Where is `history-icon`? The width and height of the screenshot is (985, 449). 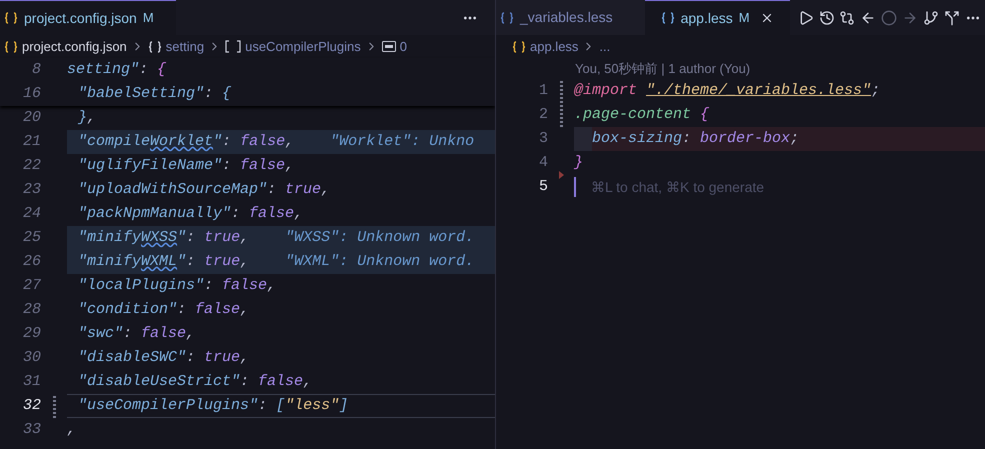
history-icon is located at coordinates (826, 18).